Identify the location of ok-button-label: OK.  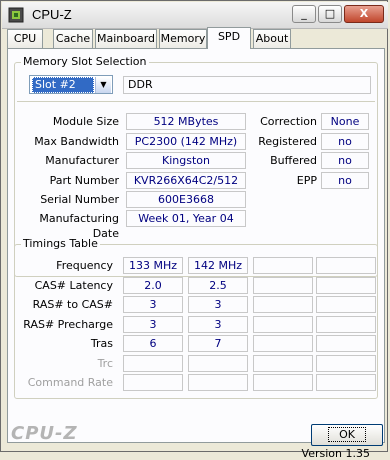
(347, 434).